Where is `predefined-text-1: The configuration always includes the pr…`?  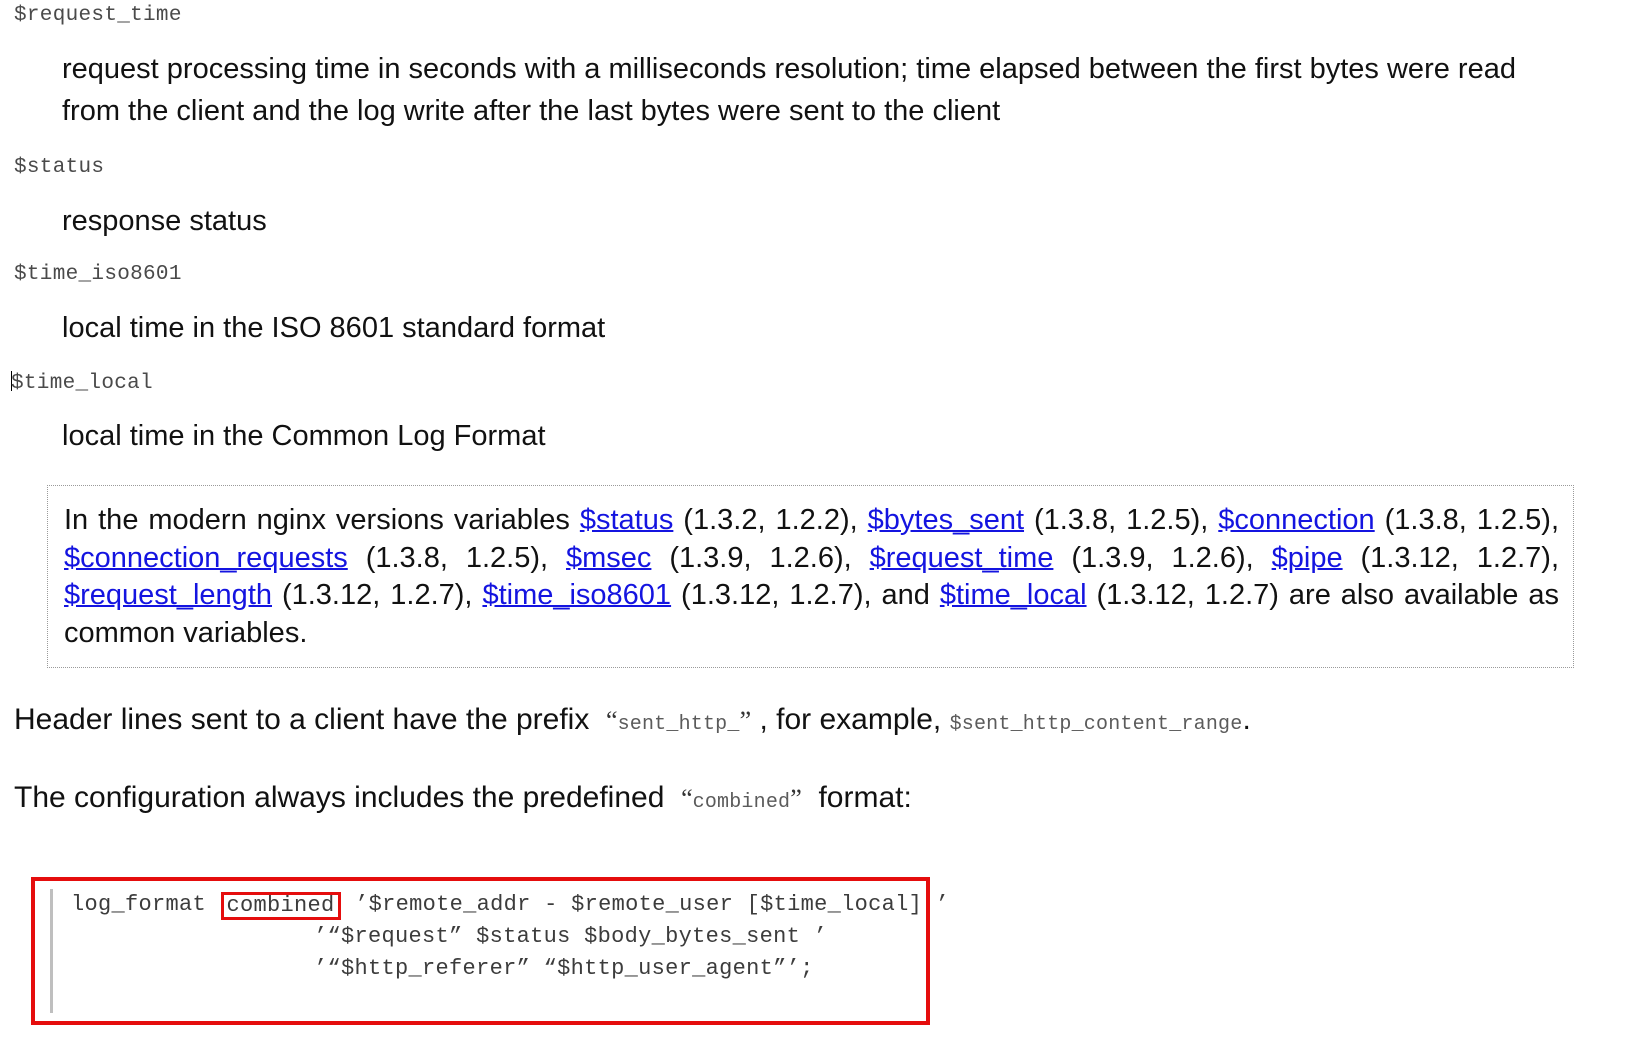 predefined-text-1: The configuration always includes the pr… is located at coordinates (339, 797).